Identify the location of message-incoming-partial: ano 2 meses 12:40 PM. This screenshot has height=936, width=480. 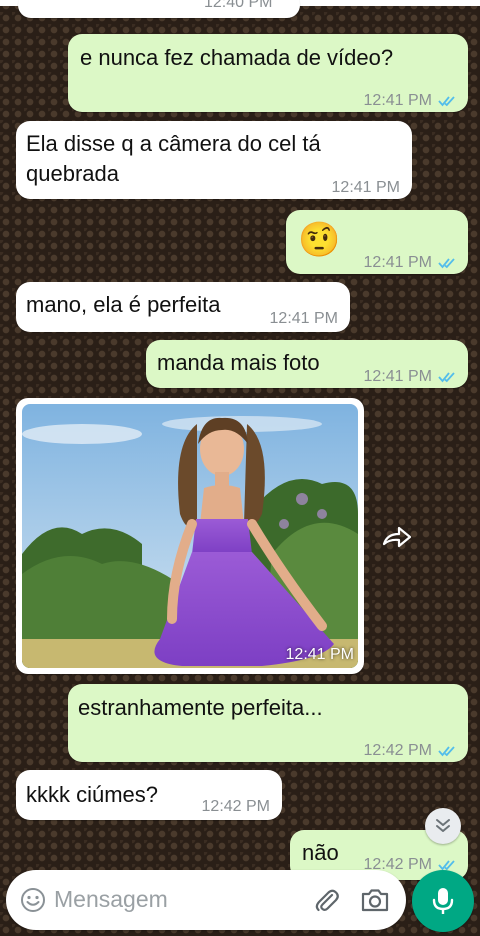
(159, 9).